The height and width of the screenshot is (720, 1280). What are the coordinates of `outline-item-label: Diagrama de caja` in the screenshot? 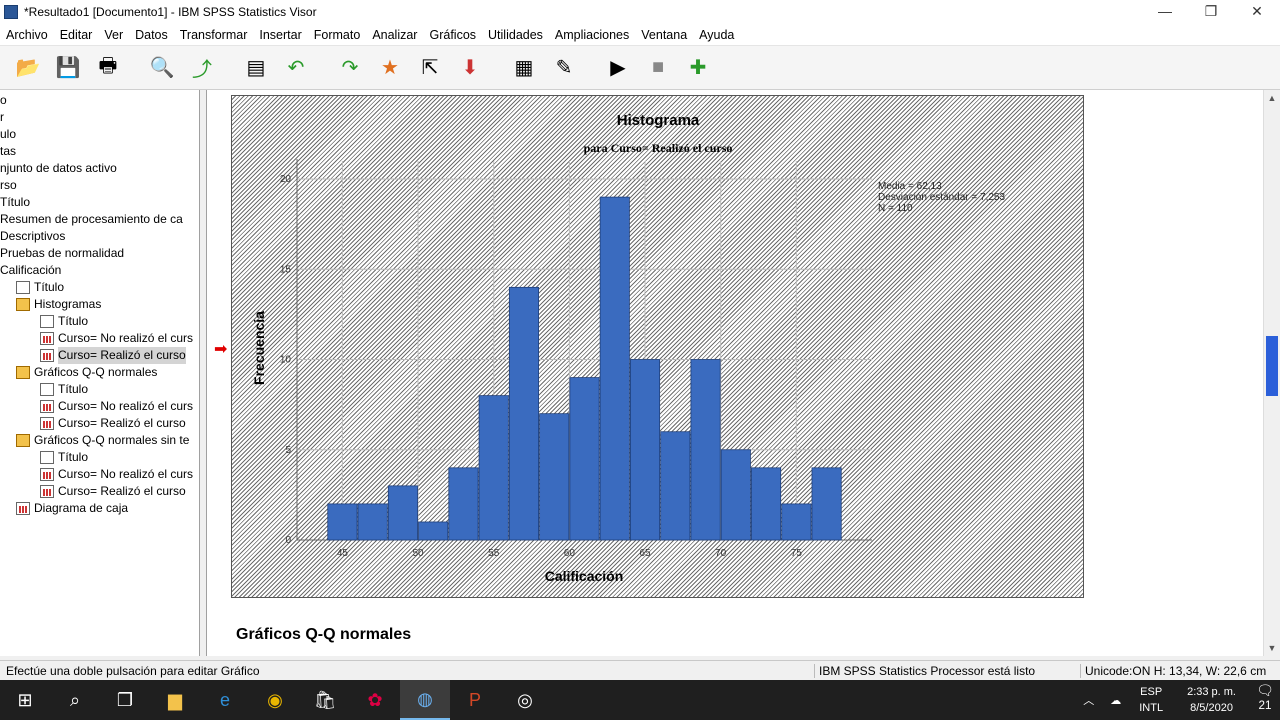 It's located at (81, 508).